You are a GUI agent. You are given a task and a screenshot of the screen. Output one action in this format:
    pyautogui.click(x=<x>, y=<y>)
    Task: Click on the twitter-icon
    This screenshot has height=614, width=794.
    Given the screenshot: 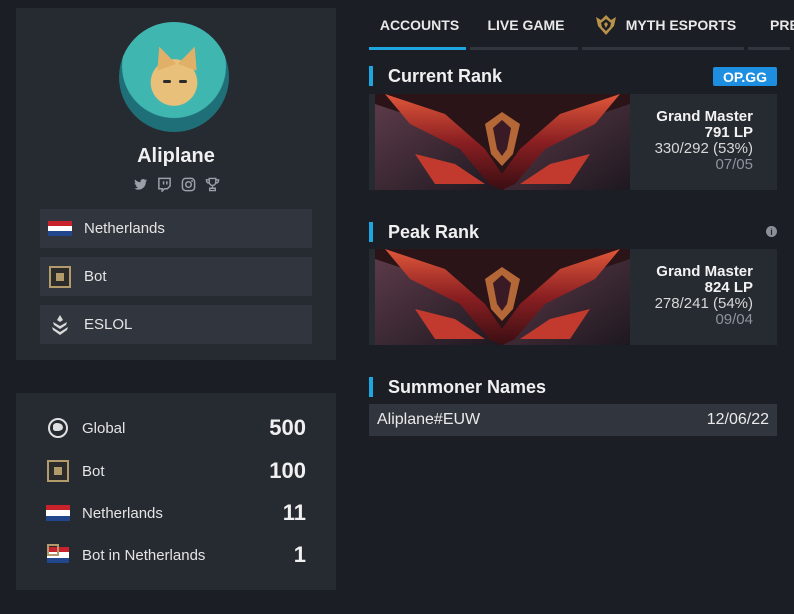 What is the action you would take?
    pyautogui.click(x=140, y=184)
    